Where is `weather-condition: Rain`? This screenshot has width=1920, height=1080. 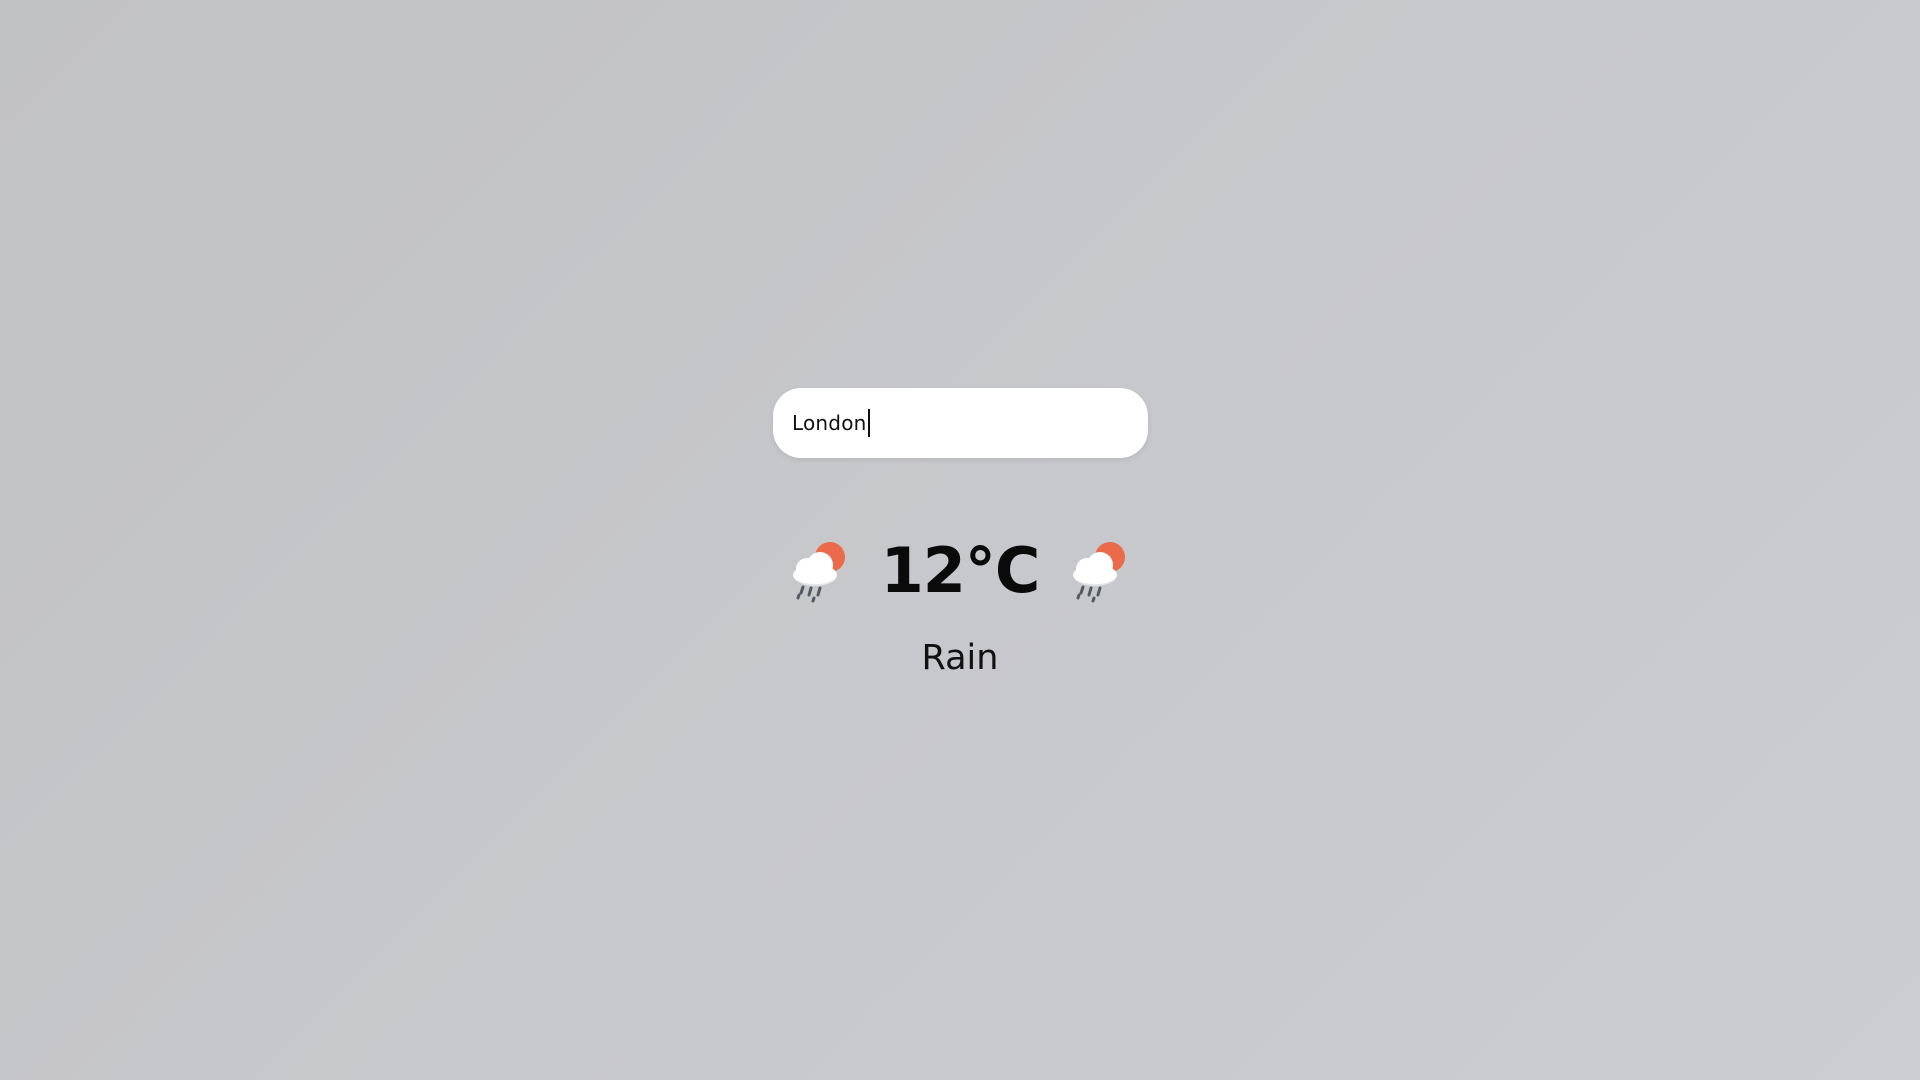 weather-condition: Rain is located at coordinates (960, 658).